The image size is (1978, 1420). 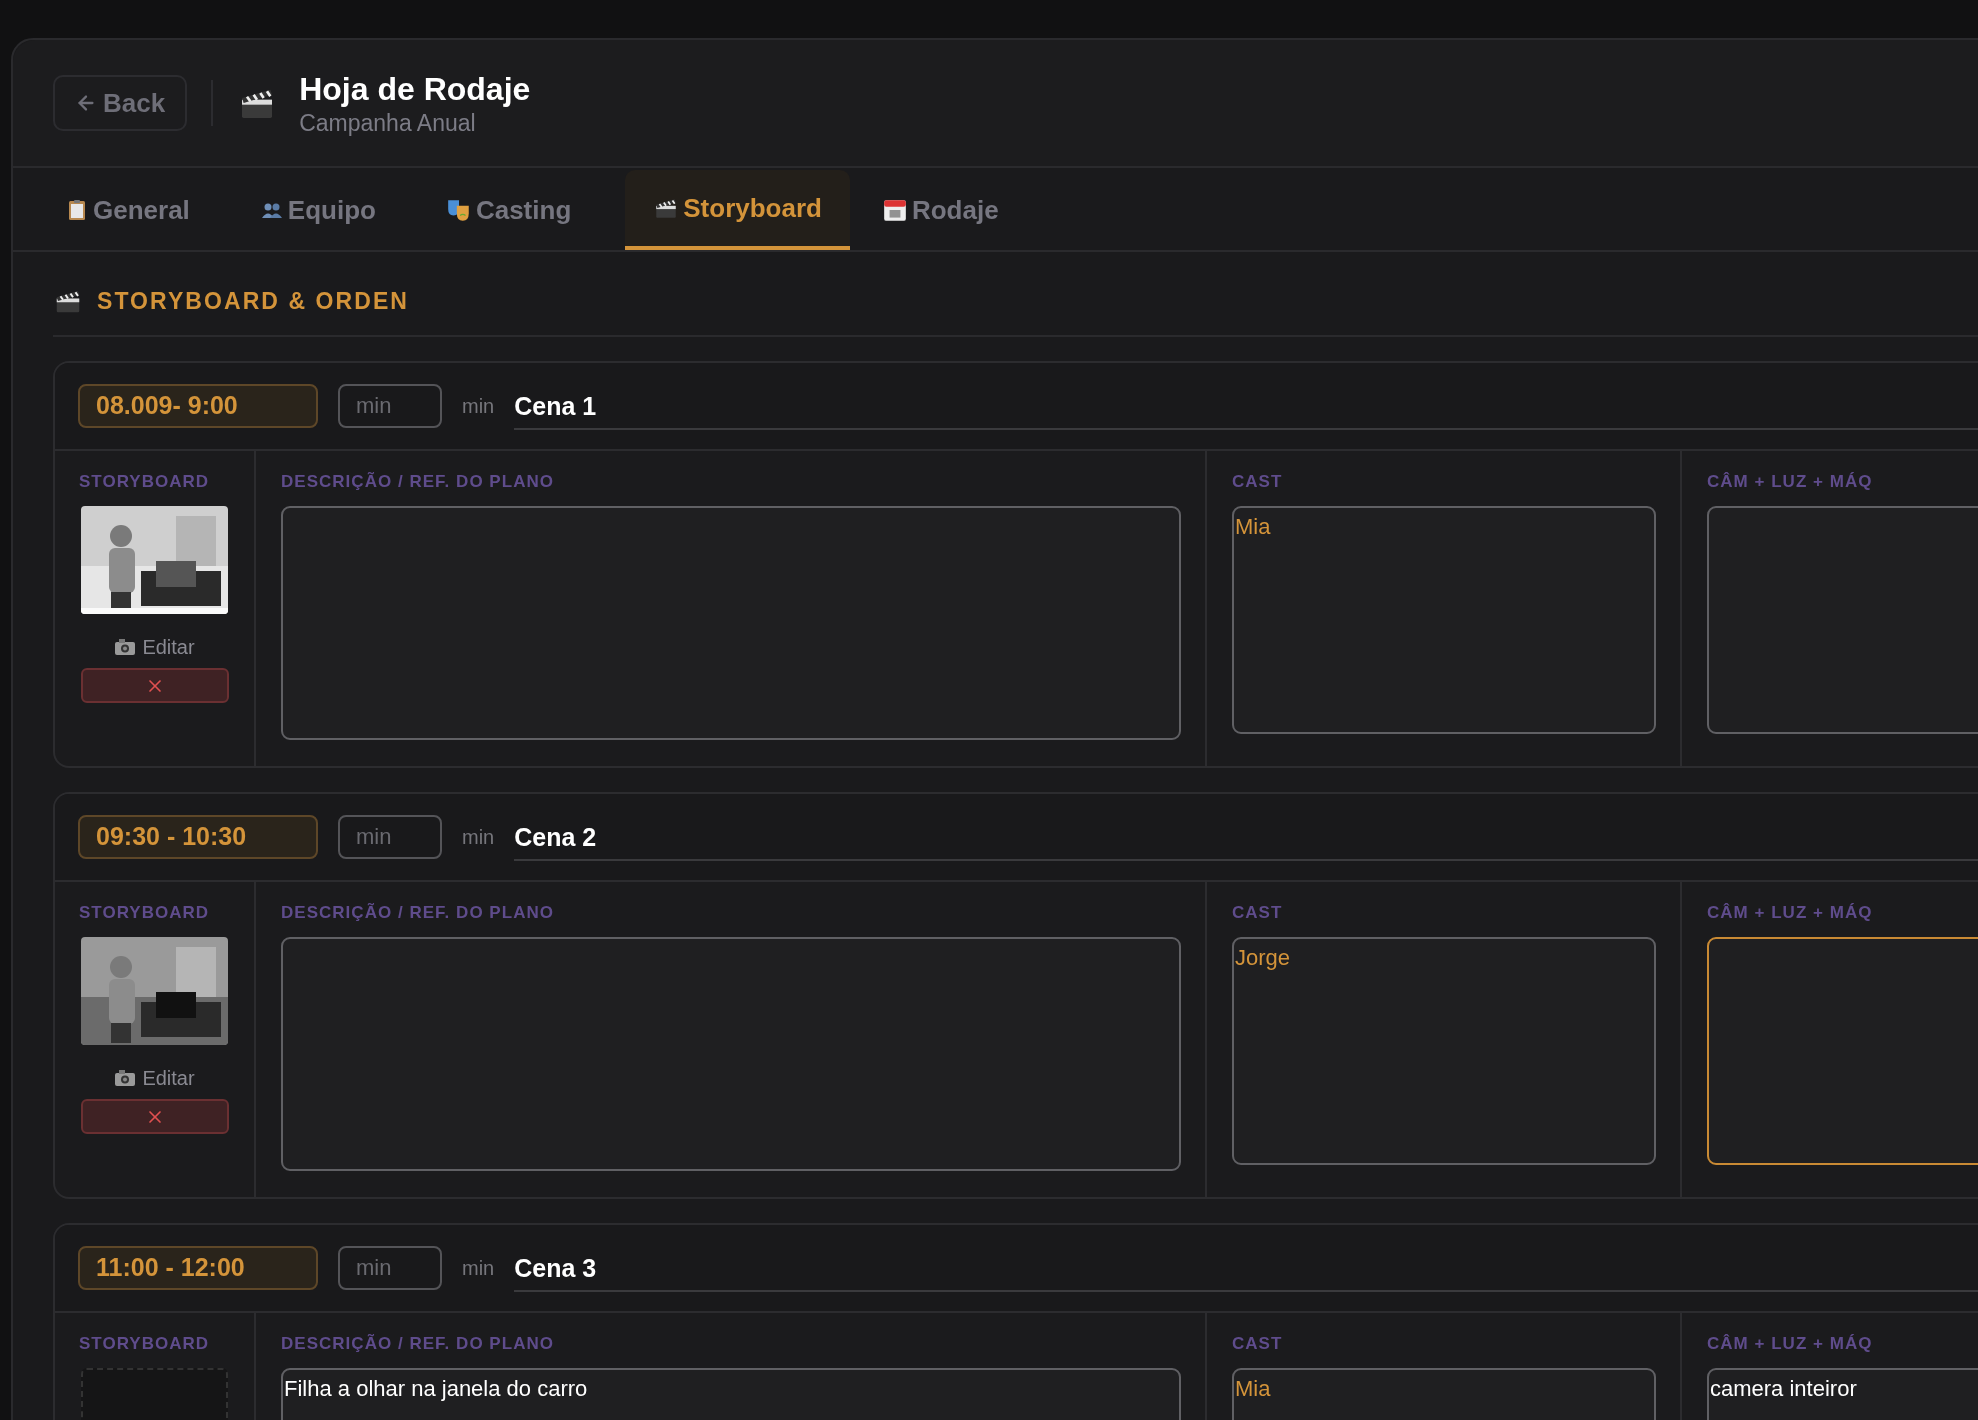 What do you see at coordinates (198, 405) in the screenshot?
I see `time-field: 08.009- 9:00` at bounding box center [198, 405].